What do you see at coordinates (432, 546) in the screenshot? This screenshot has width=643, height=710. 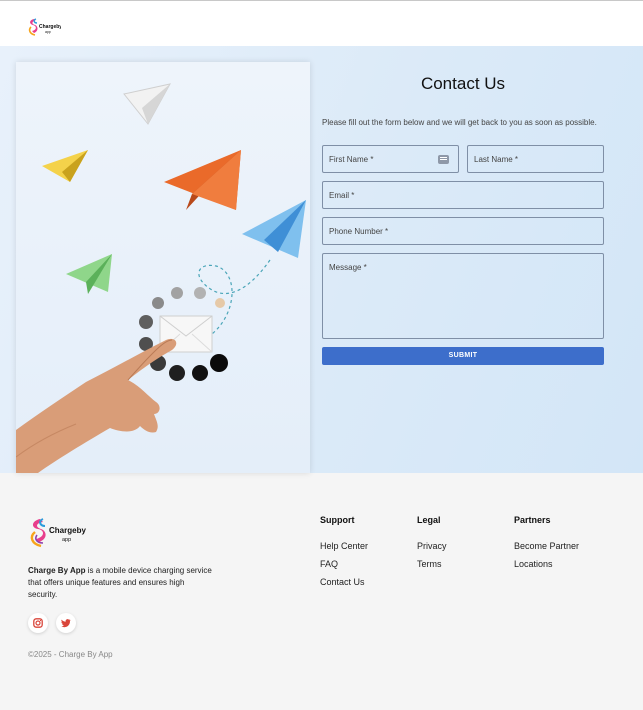 I see `footer-link-privacy: Privacy` at bounding box center [432, 546].